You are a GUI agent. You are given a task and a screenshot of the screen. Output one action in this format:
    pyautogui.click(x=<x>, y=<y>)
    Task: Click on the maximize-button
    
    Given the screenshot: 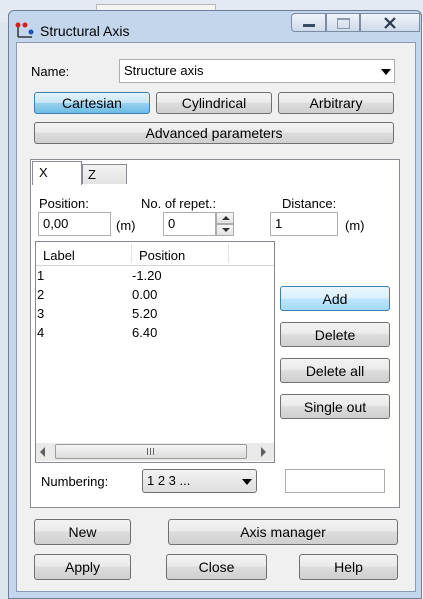 What is the action you would take?
    pyautogui.click(x=343, y=22)
    